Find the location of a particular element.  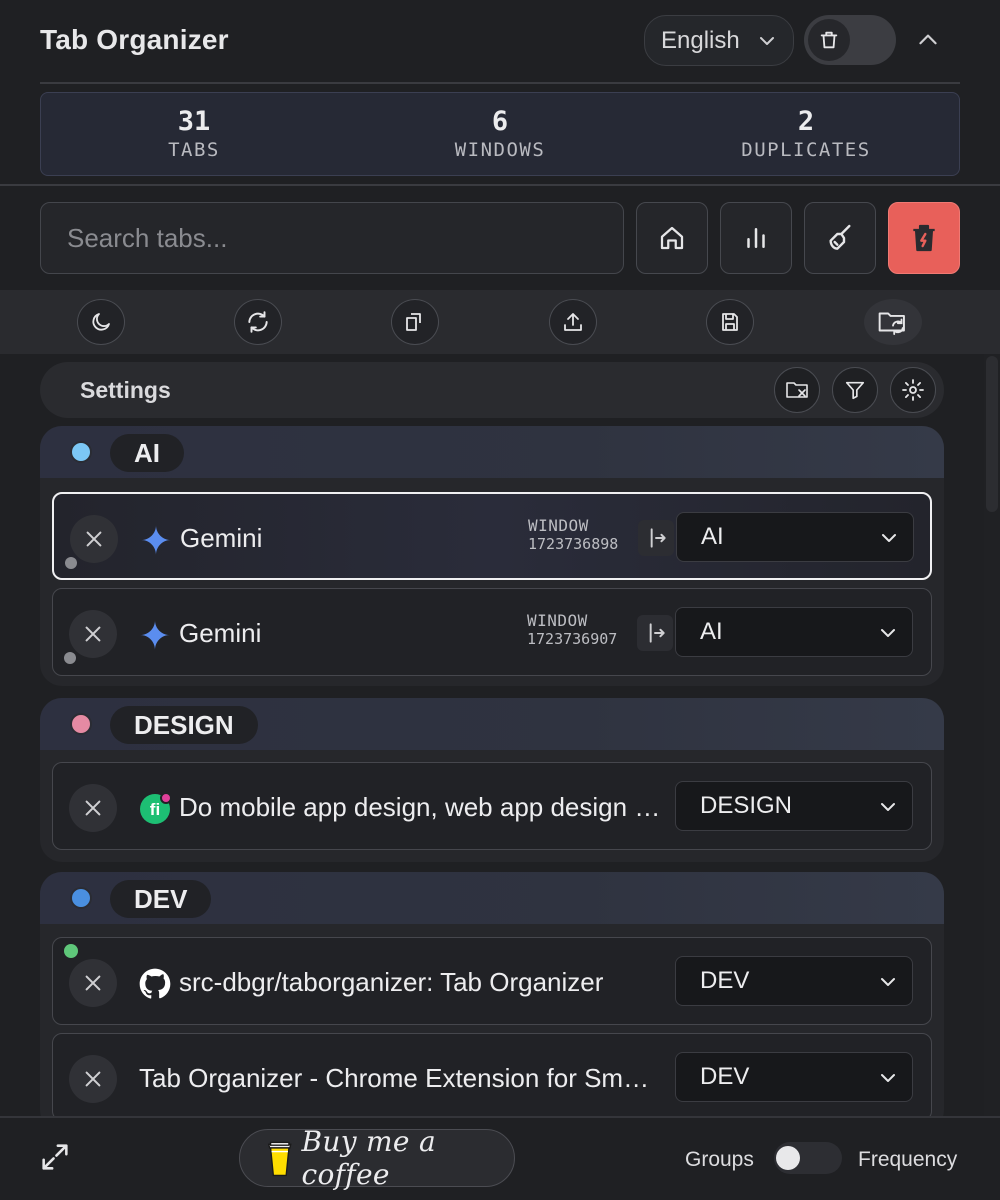

trash-toggle is located at coordinates (850, 40).